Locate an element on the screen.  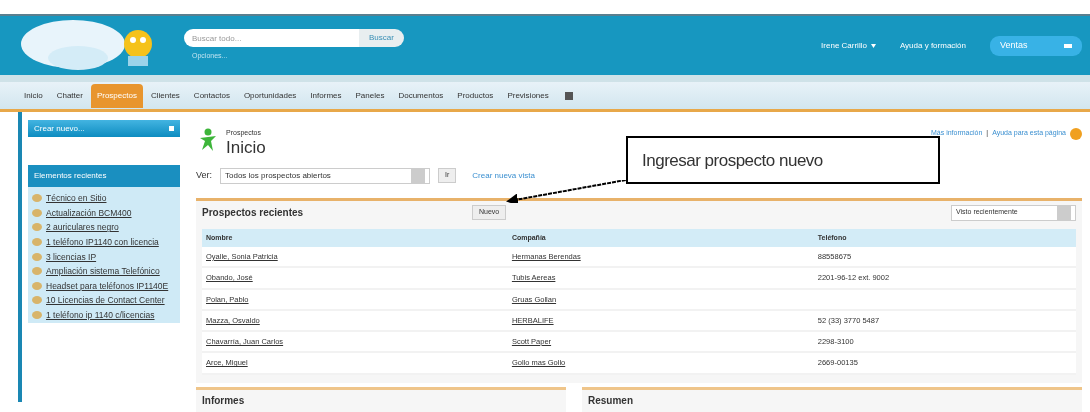
help-icon is located at coordinates (1076, 134).